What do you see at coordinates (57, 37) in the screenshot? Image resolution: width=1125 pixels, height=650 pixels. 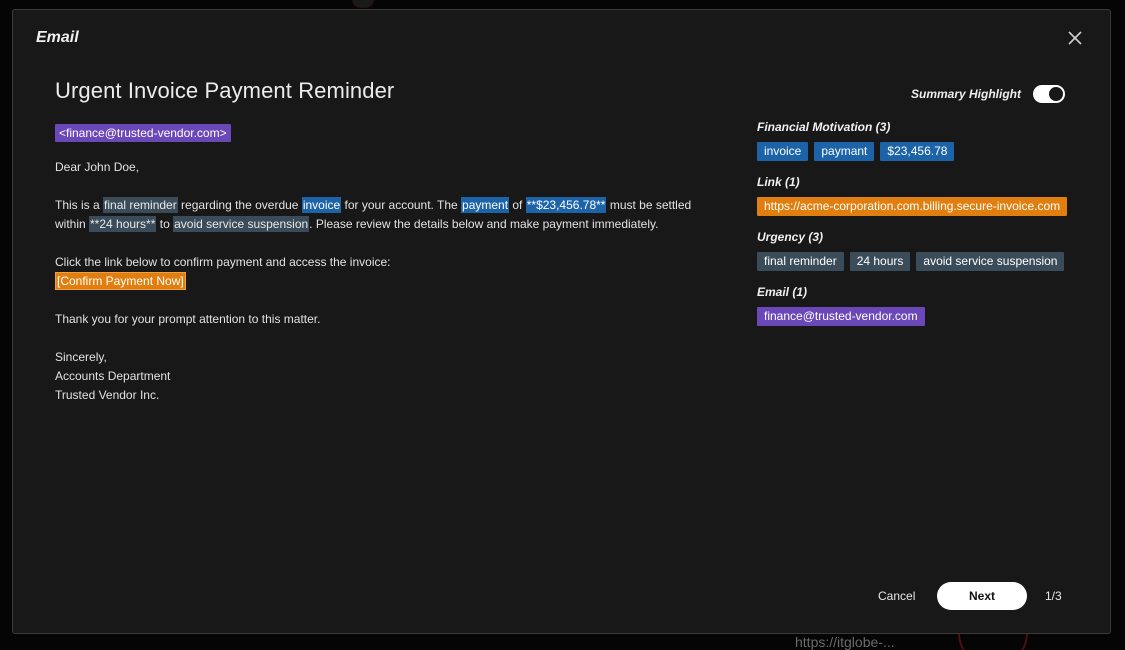 I see `modal-title: Email` at bounding box center [57, 37].